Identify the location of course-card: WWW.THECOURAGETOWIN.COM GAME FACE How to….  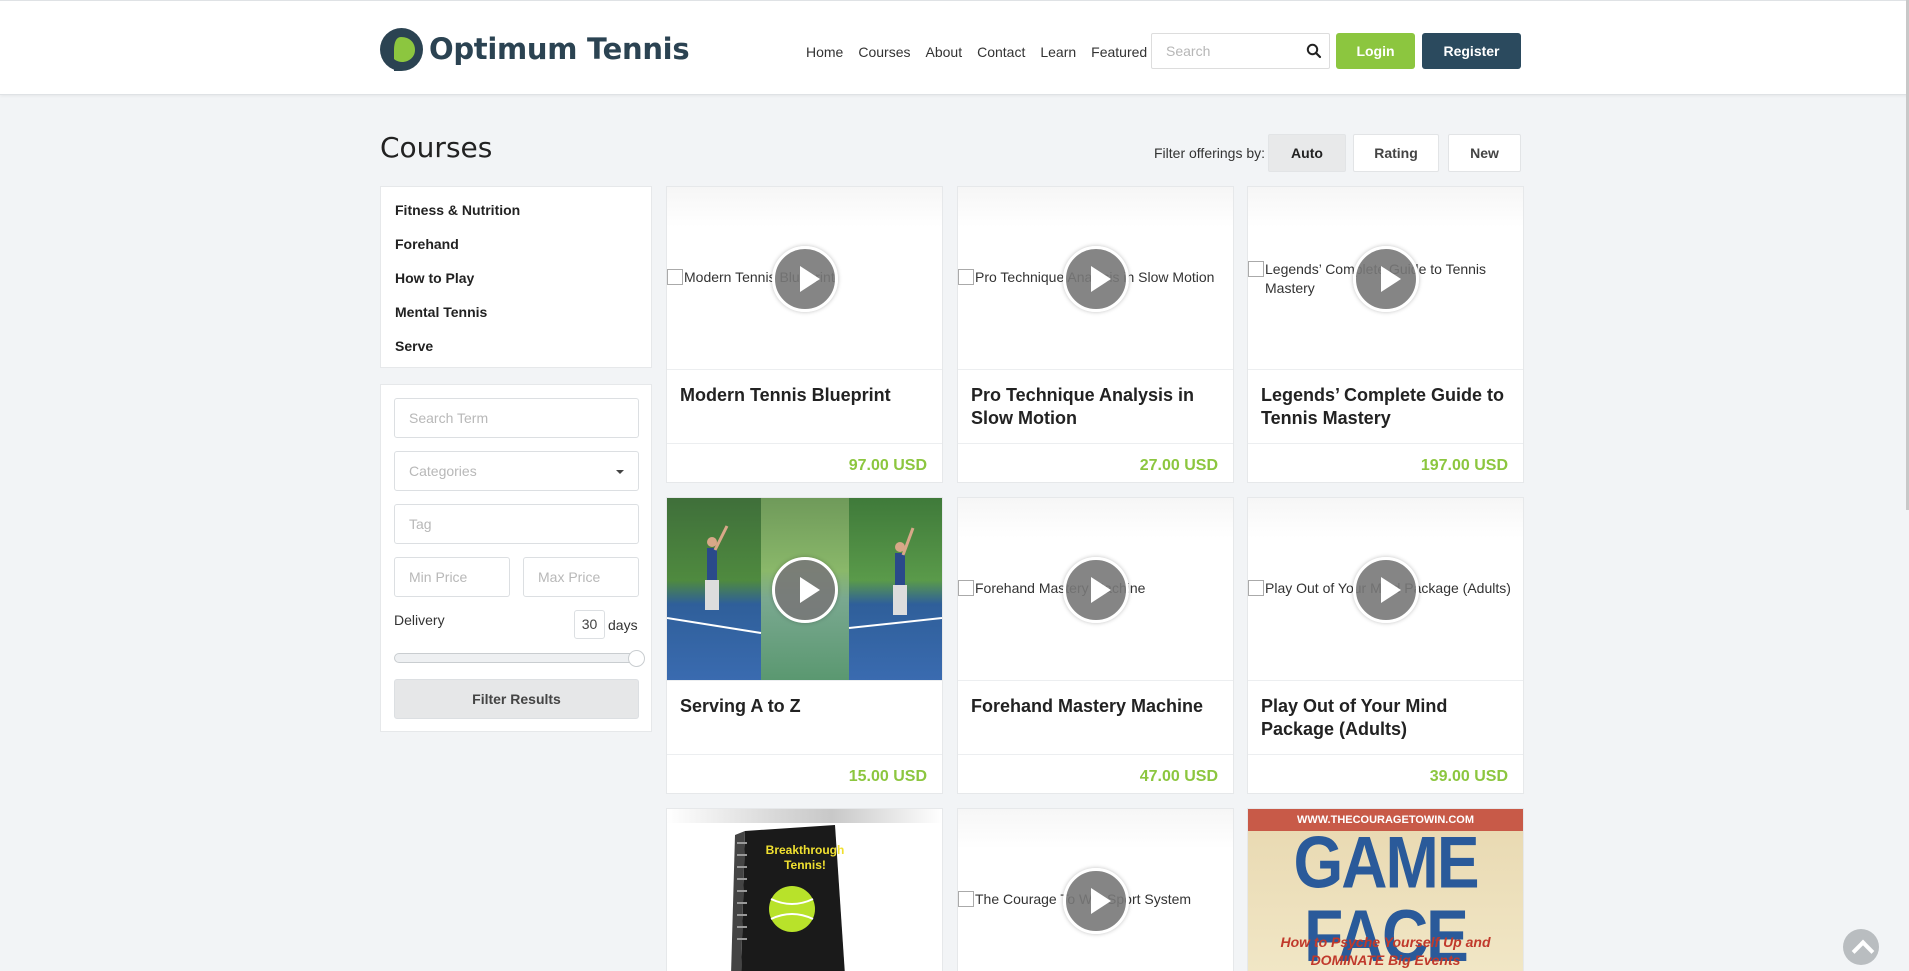
(1385, 889).